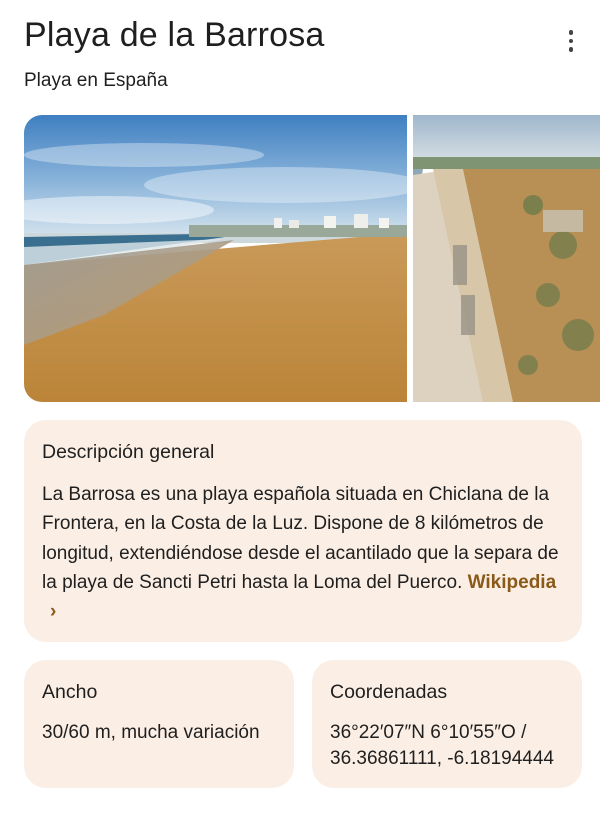 This screenshot has width=600, height=815. I want to click on place-title: Playa de la Barrosa, so click(174, 35).